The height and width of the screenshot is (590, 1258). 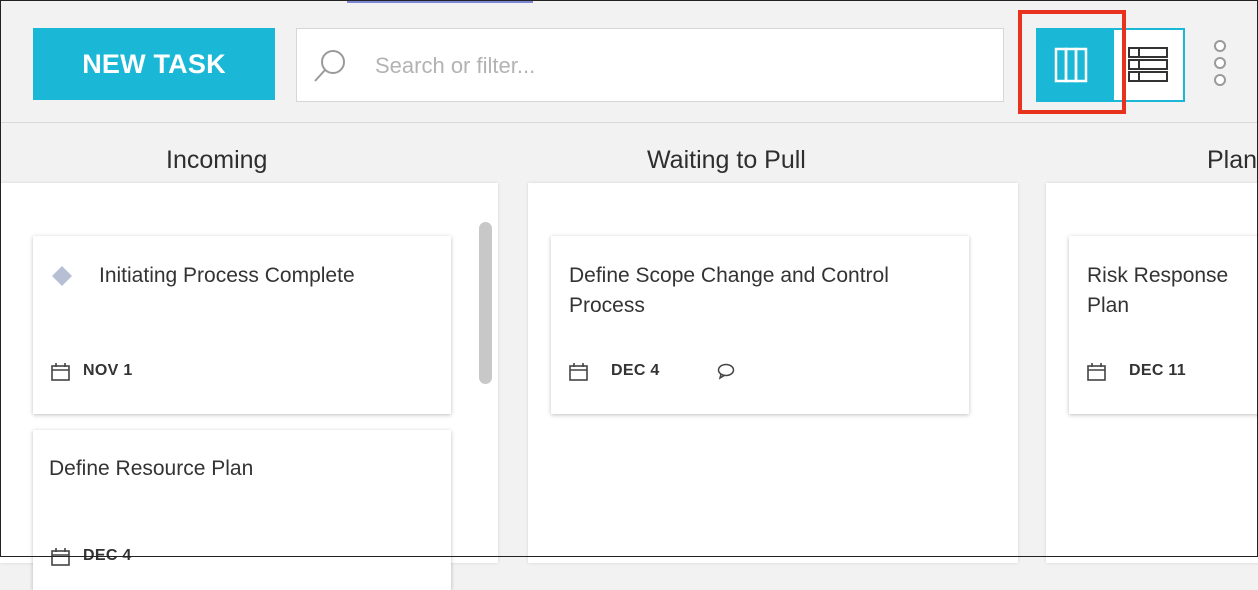 I want to click on task-title: Define Scope Change and Control Process, so click(x=729, y=290).